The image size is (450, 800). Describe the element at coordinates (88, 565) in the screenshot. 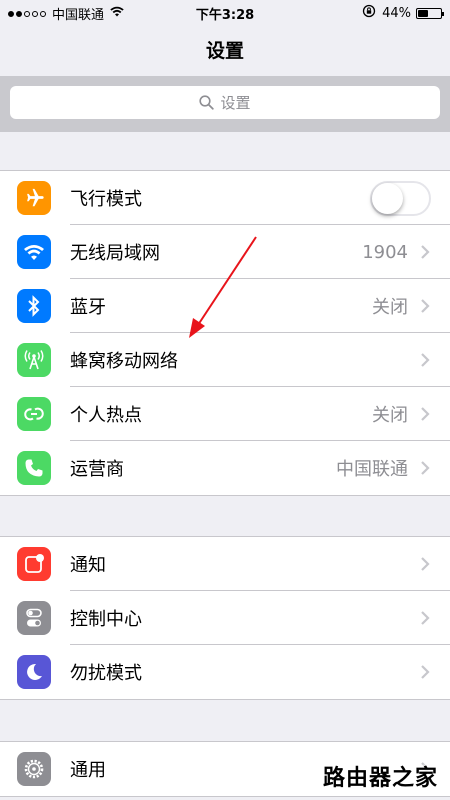

I see `row-label: 通知` at that location.